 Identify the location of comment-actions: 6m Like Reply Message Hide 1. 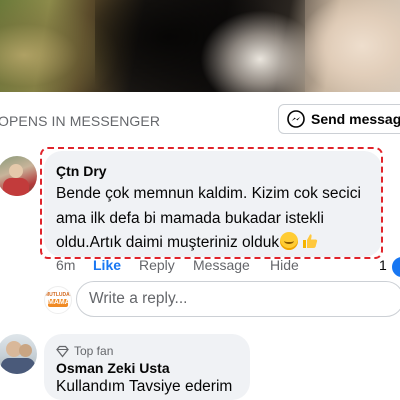
(200, 266).